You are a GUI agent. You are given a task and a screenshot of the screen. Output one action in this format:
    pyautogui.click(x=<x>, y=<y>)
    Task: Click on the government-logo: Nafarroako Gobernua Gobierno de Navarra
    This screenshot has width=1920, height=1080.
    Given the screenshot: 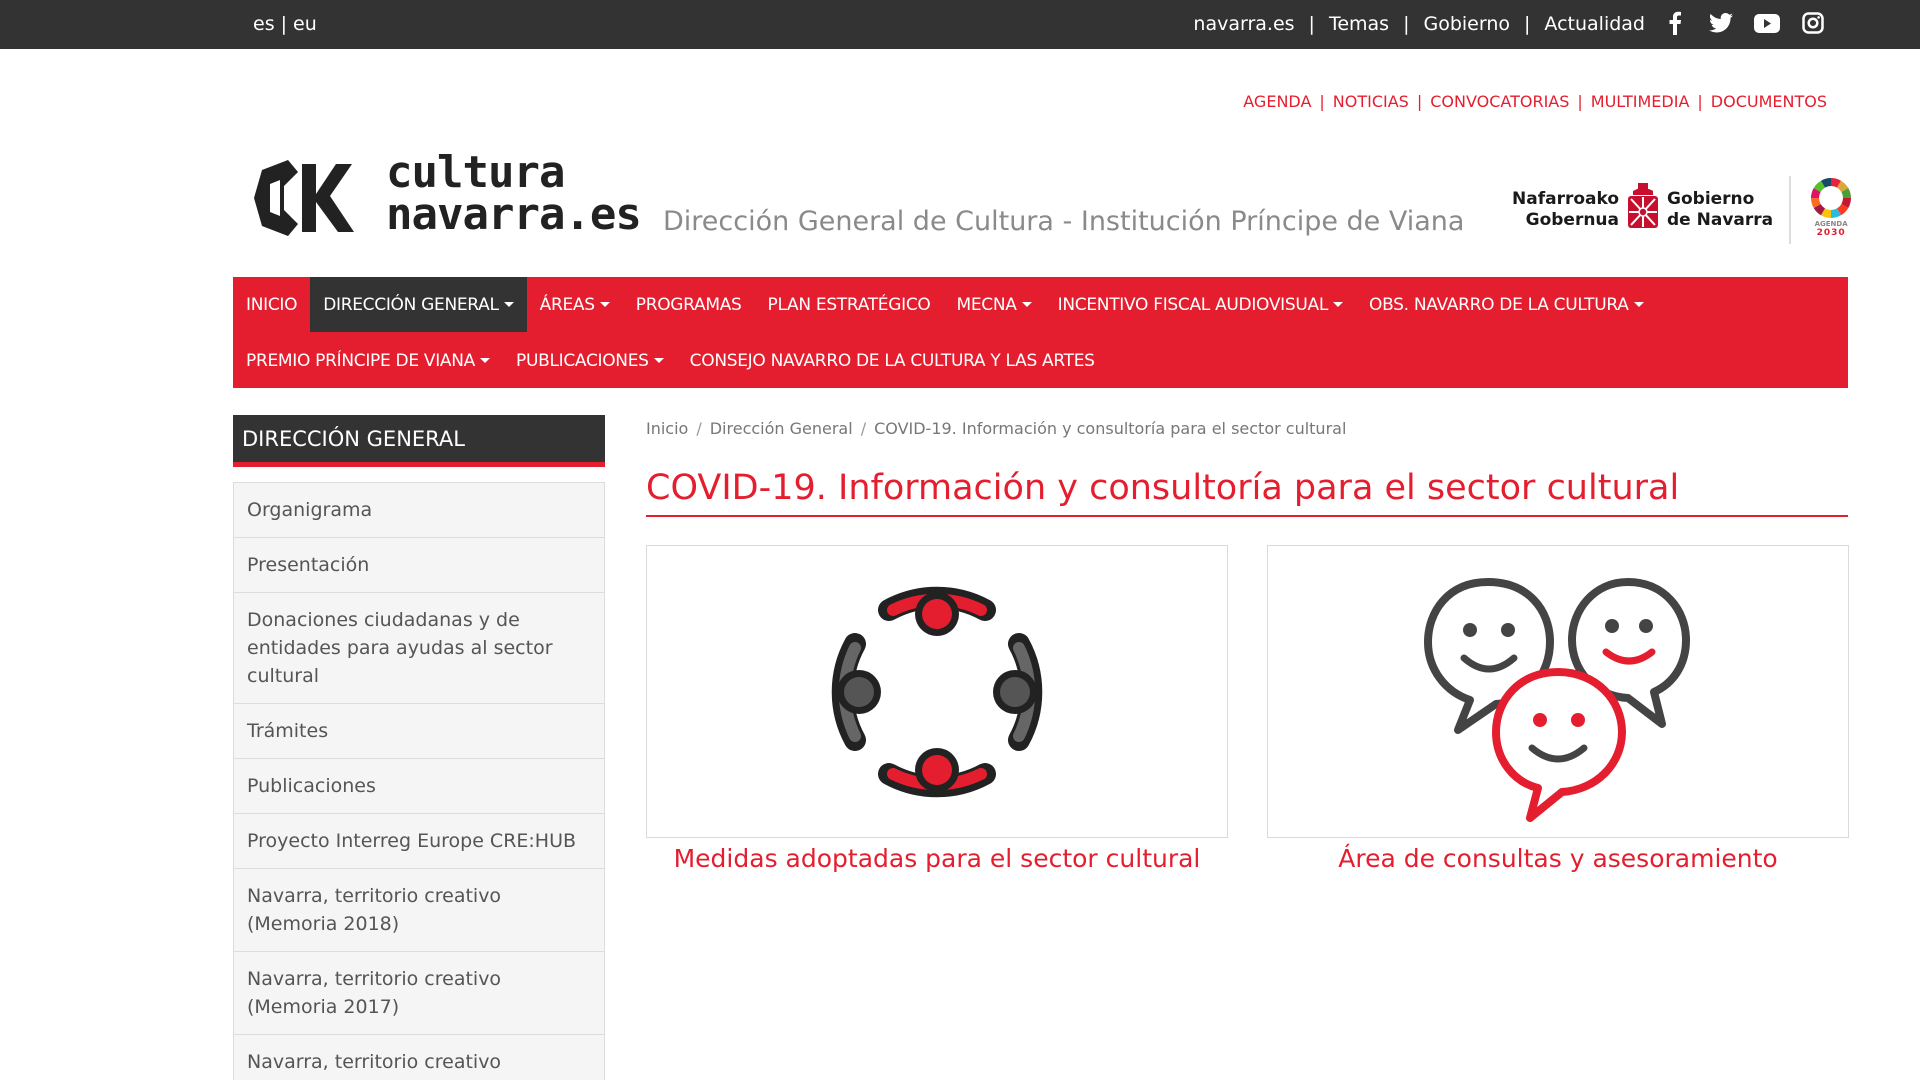 What is the action you would take?
    pyautogui.click(x=1683, y=210)
    